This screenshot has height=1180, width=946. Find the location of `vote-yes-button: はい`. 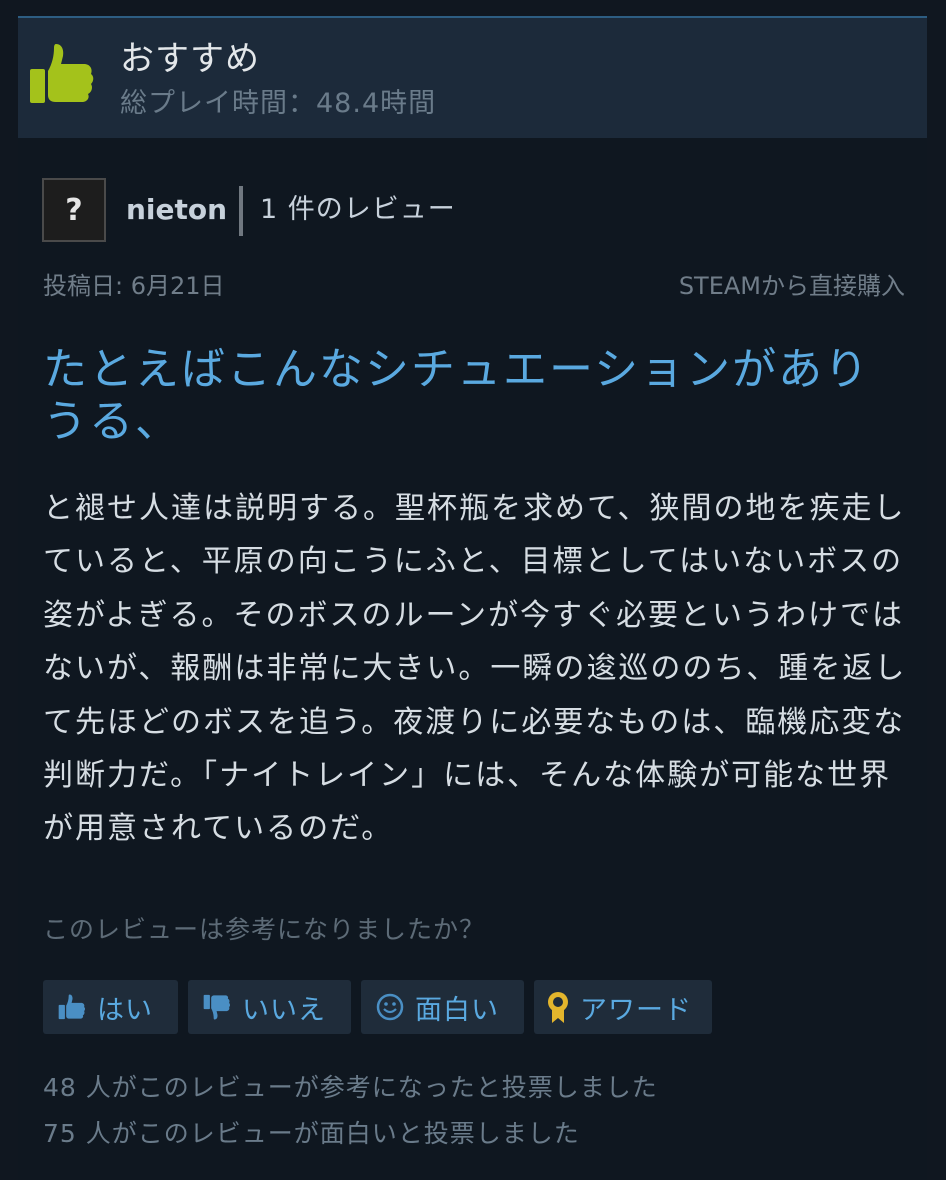

vote-yes-button: はい is located at coordinates (110, 1007).